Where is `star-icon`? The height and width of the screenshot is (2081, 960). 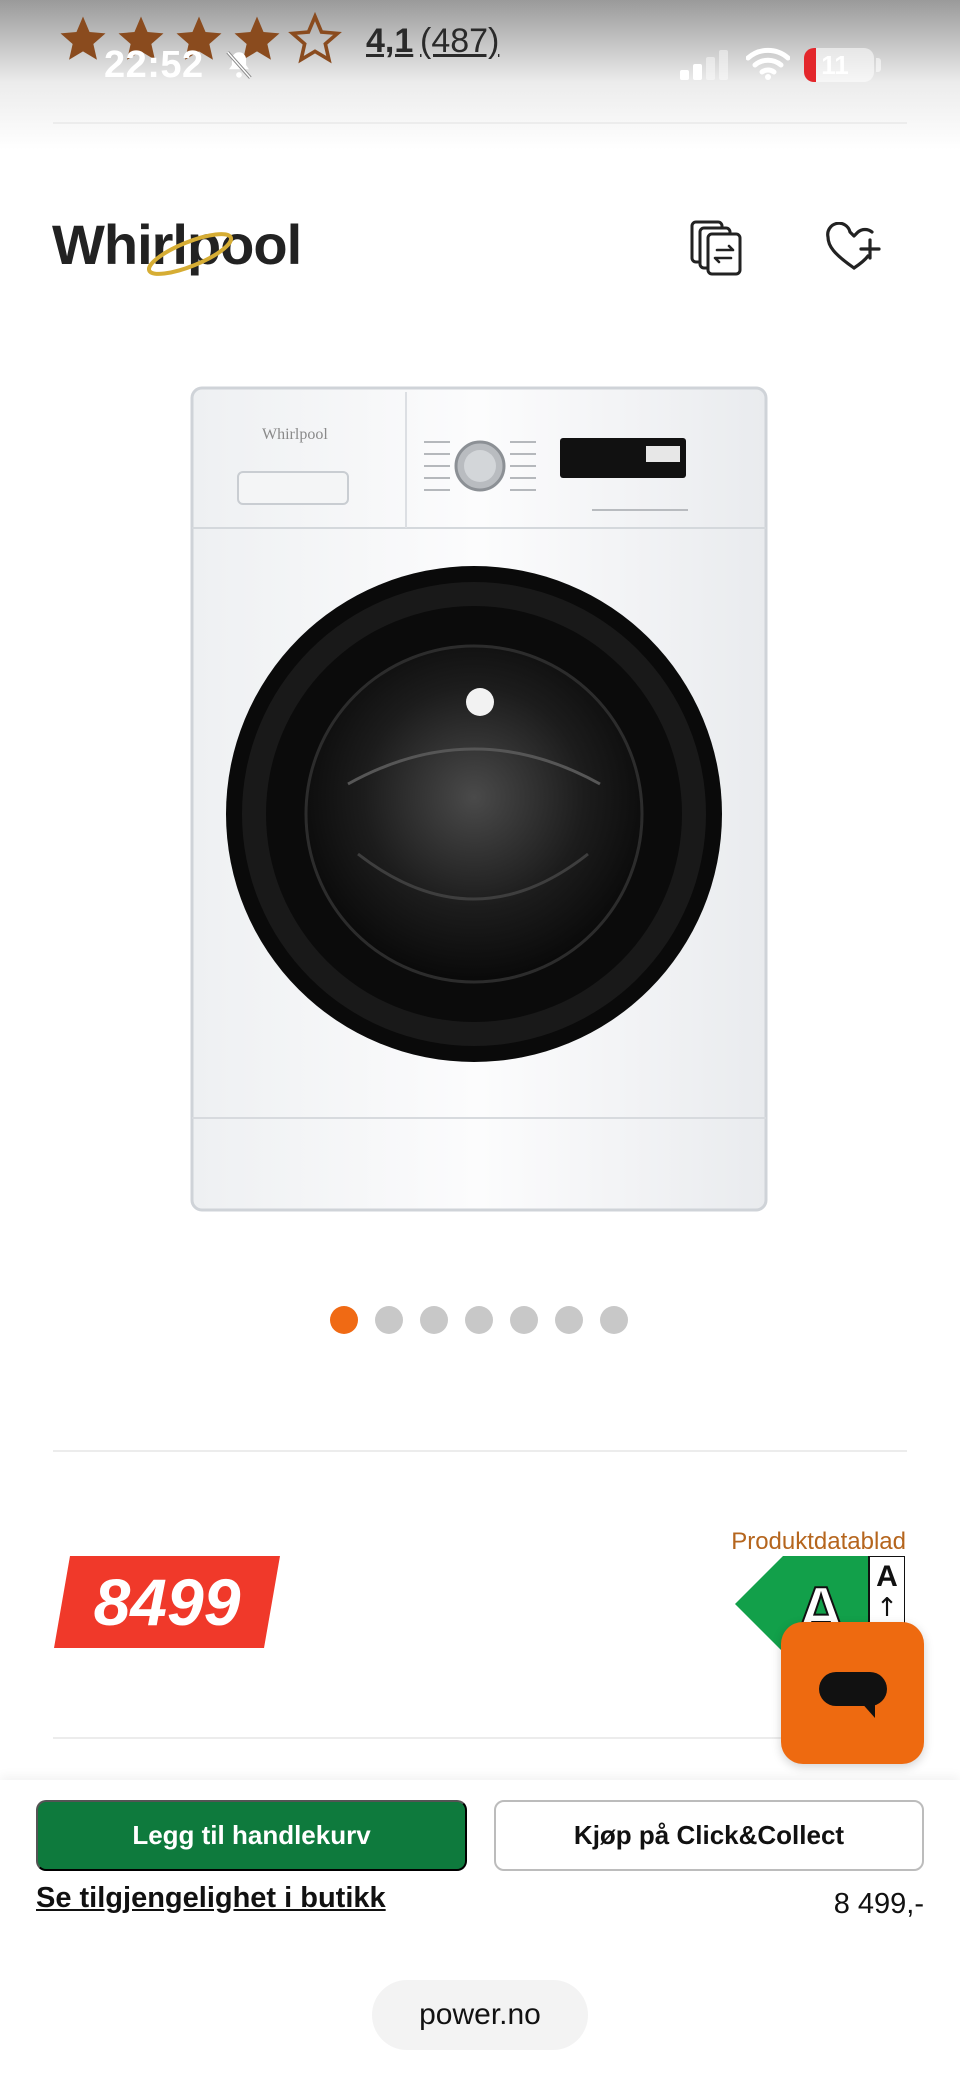
star-icon is located at coordinates (83, 38).